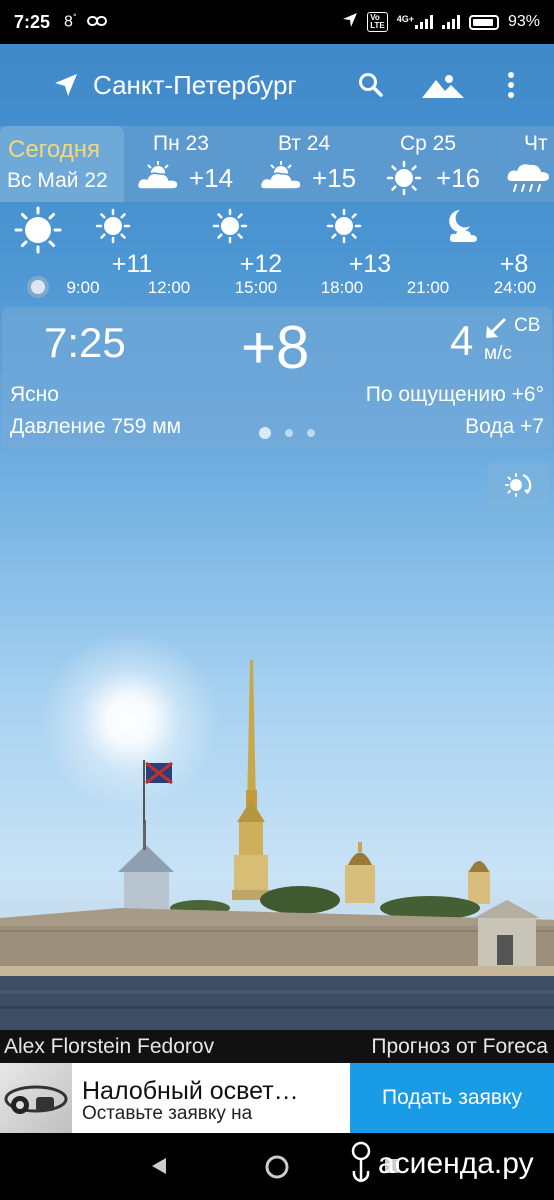 This screenshot has height=1200, width=554. What do you see at coordinates (504, 426) in the screenshot?
I see `water-temperature: Вода +7` at bounding box center [504, 426].